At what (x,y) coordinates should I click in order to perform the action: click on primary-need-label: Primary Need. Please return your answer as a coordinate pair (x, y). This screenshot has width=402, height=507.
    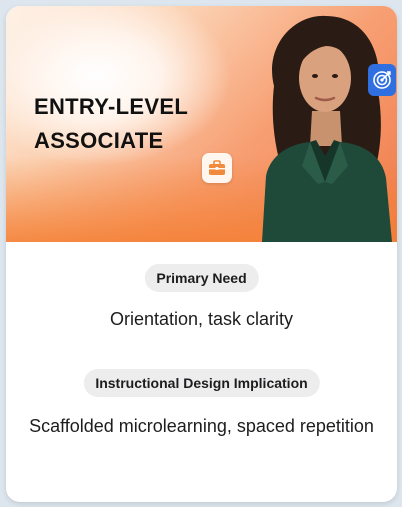
    Looking at the image, I should click on (201, 278).